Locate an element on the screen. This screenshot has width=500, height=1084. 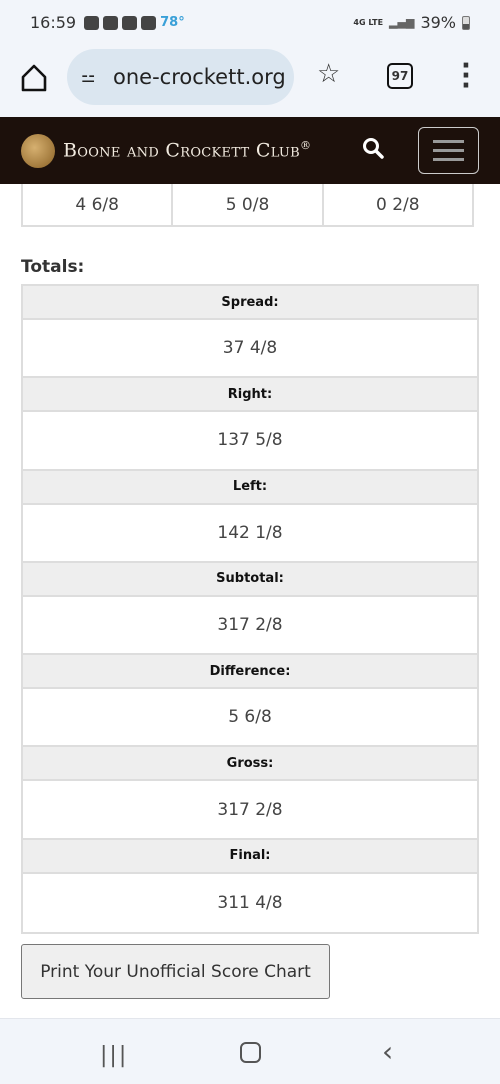
measurement-row: 4 6/8 5 0/8 0 2/8 is located at coordinates (247, 205).